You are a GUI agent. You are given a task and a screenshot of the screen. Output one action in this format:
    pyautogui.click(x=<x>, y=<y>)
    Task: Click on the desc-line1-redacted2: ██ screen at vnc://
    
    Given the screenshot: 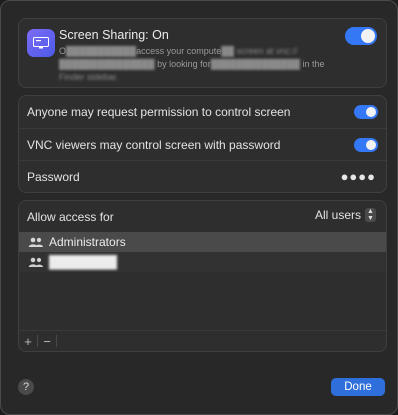 What is the action you would take?
    pyautogui.click(x=259, y=51)
    